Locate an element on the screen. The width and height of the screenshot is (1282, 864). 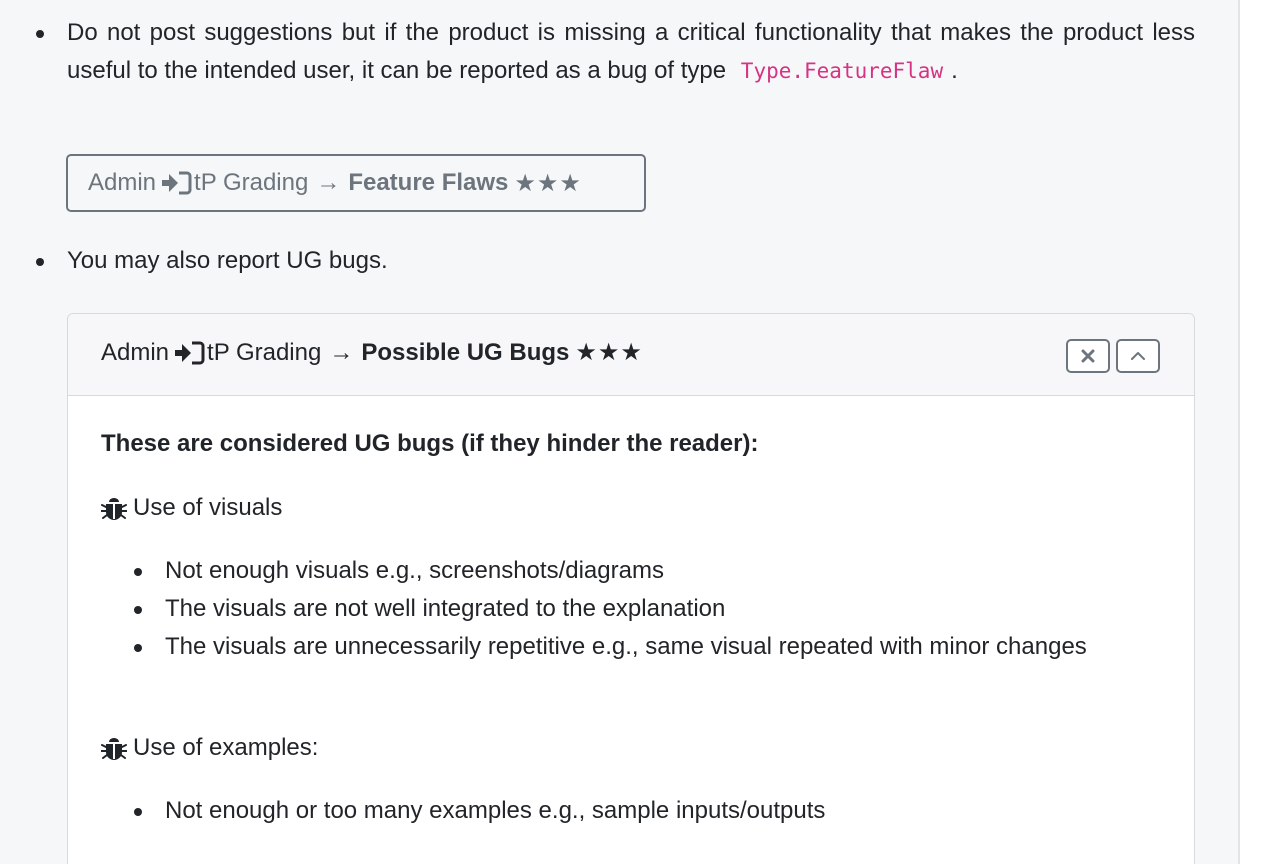
ug-bugs-paragraph: You may also report UG bugs. is located at coordinates (227, 260).